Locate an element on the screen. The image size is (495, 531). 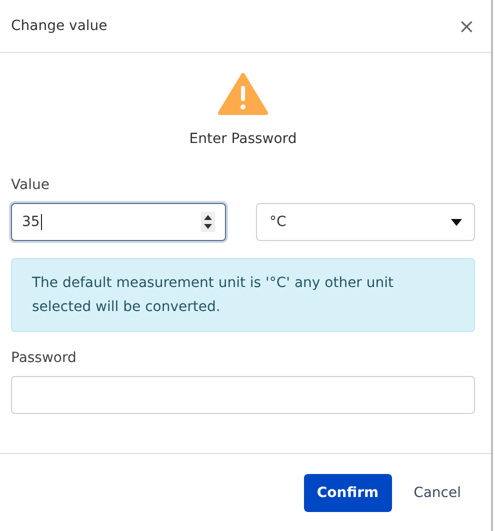
info-alert: The default measurement unit is '°C' any other unit selected will be converted. is located at coordinates (243, 295).